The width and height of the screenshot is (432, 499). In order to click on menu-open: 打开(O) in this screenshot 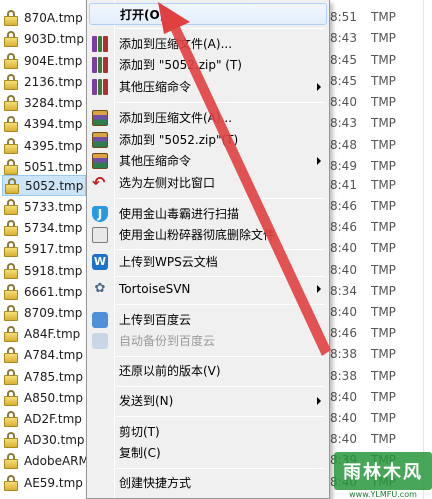, I will do `click(208, 14)`.